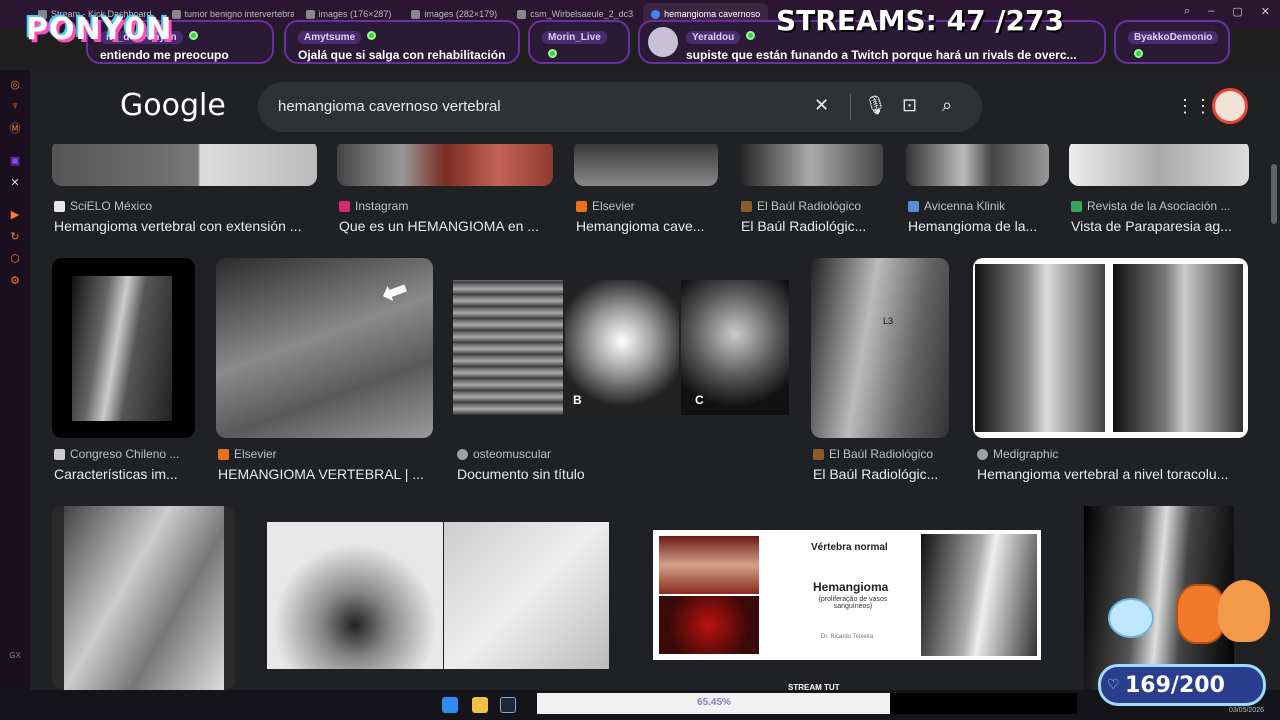 The image size is (1280, 720). I want to click on streams-counter: STREAMS: 47 /273, so click(920, 20).